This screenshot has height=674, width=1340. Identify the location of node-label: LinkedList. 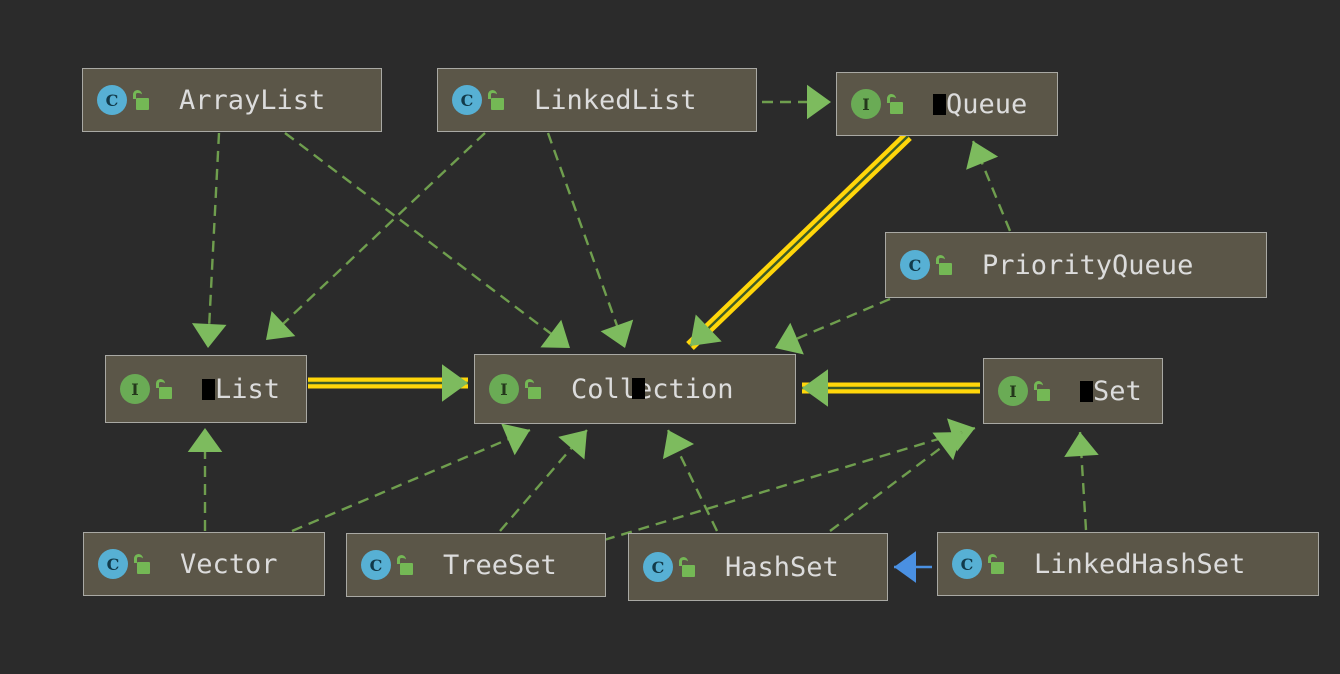
(615, 100).